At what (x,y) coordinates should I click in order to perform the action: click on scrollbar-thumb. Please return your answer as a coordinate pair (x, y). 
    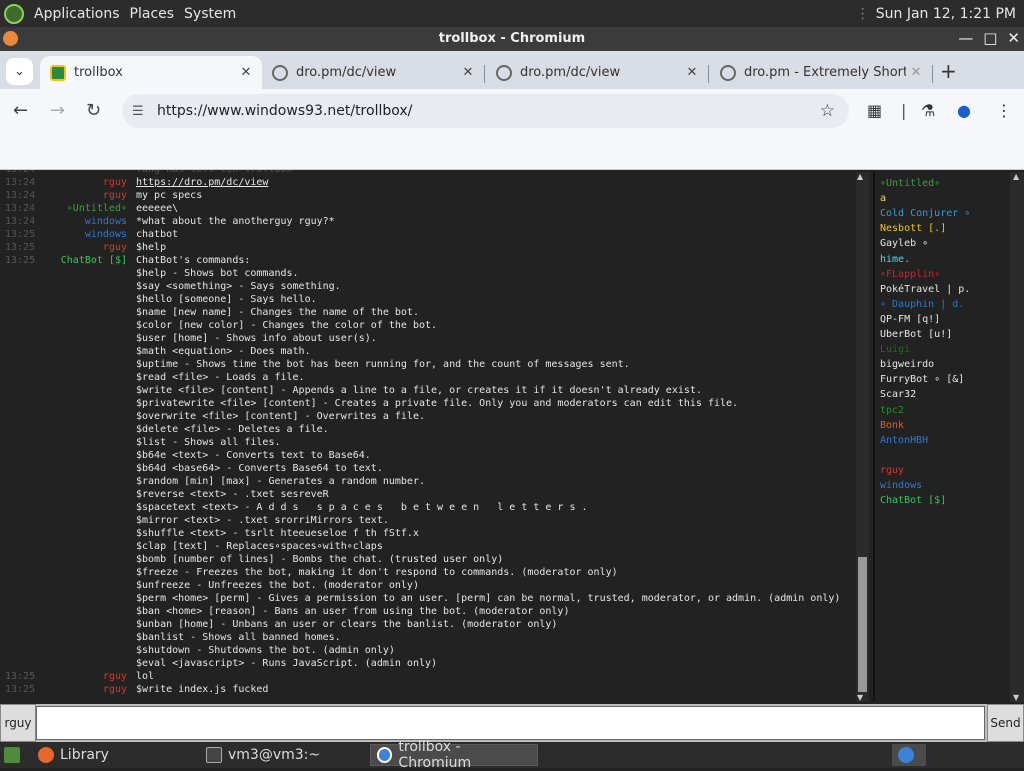
    Looking at the image, I should click on (862, 624).